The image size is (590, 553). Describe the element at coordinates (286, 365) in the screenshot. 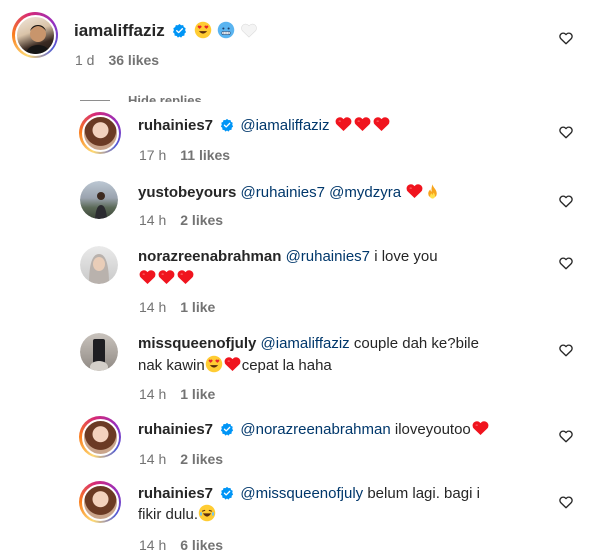

I see `reply-text-end: cepat la haha` at that location.